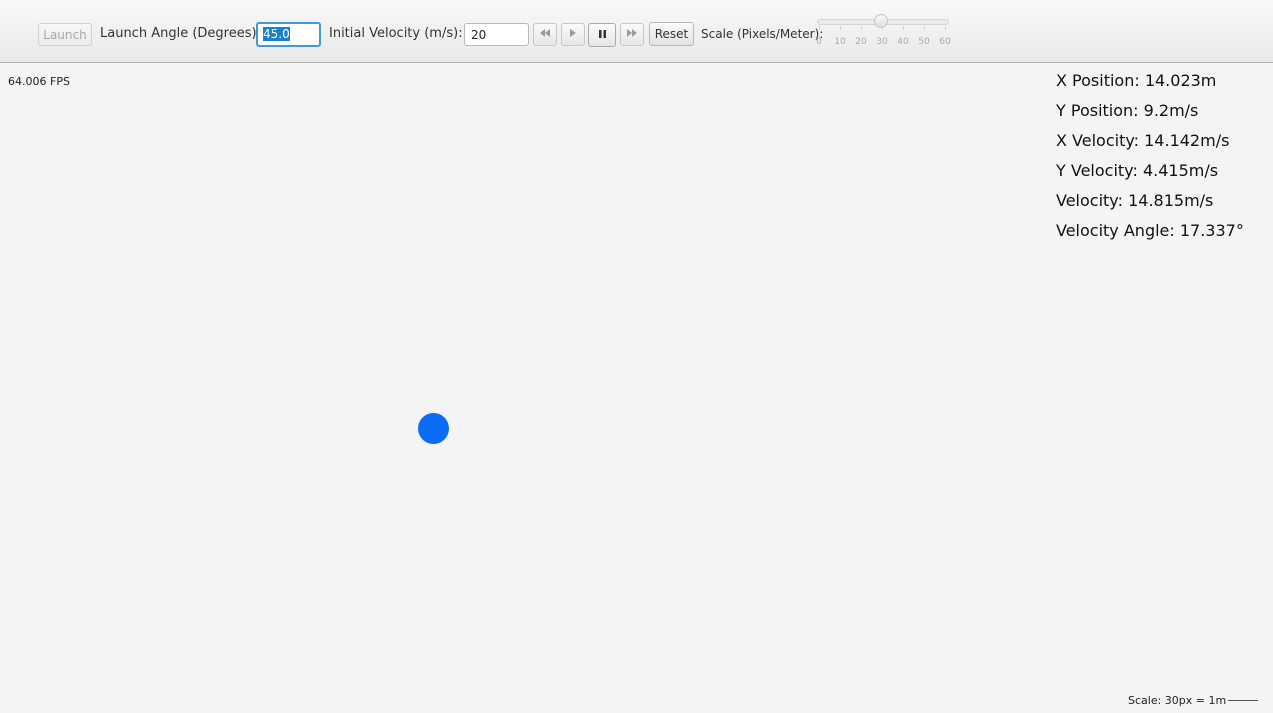 The image size is (1273, 713). I want to click on launch-angle-value: 45.0, so click(276, 34).